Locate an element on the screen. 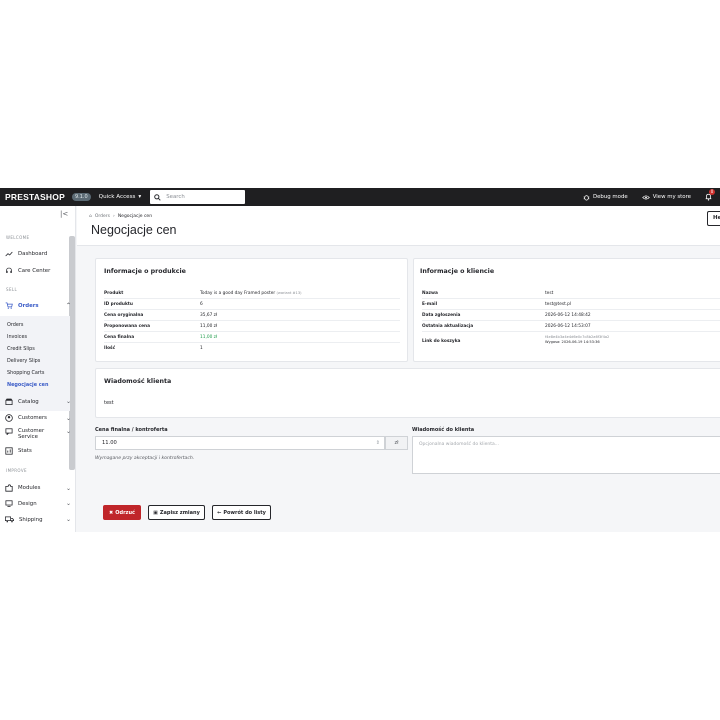  row-label: Ostatnia aktualizacja is located at coordinates (448, 326).